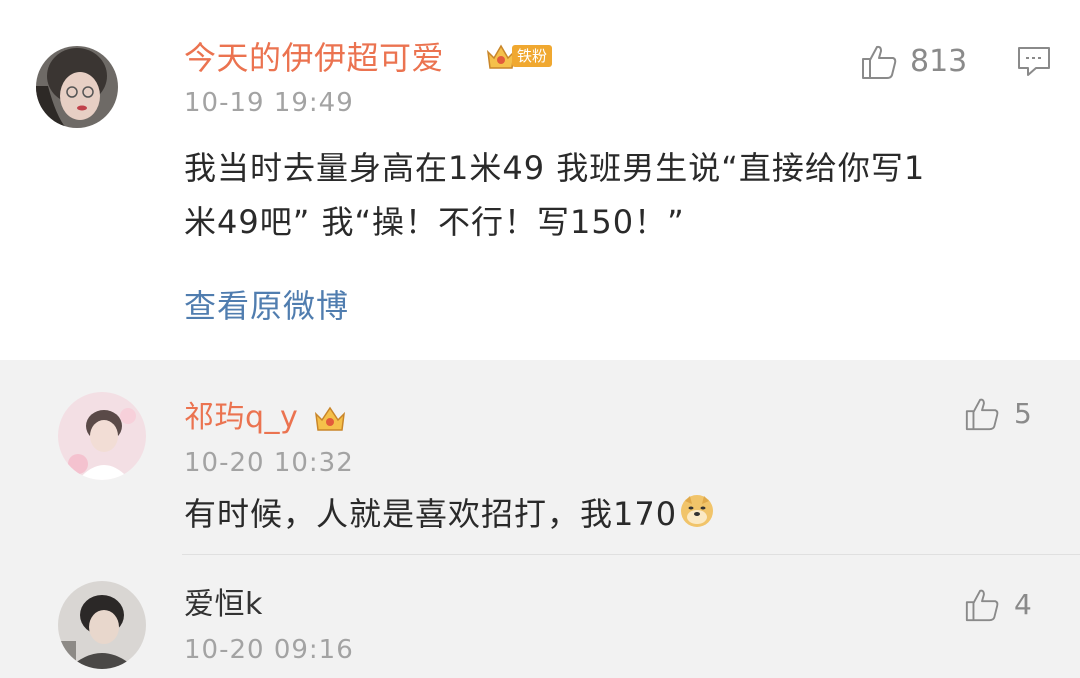  What do you see at coordinates (269, 103) in the screenshot?
I see `comment-time: 10-19 19:49` at bounding box center [269, 103].